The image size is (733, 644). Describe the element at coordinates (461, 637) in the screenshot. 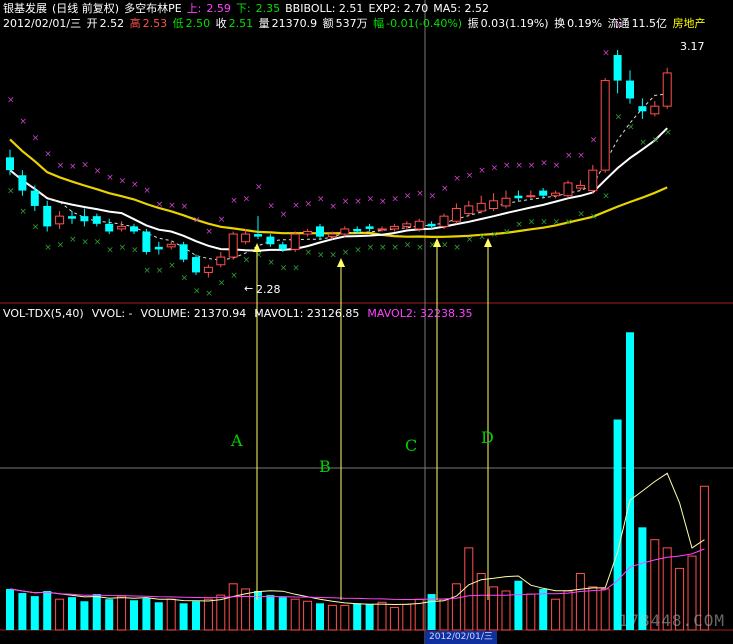

I see `crosshair-date-box: 2012/02/01/三` at that location.